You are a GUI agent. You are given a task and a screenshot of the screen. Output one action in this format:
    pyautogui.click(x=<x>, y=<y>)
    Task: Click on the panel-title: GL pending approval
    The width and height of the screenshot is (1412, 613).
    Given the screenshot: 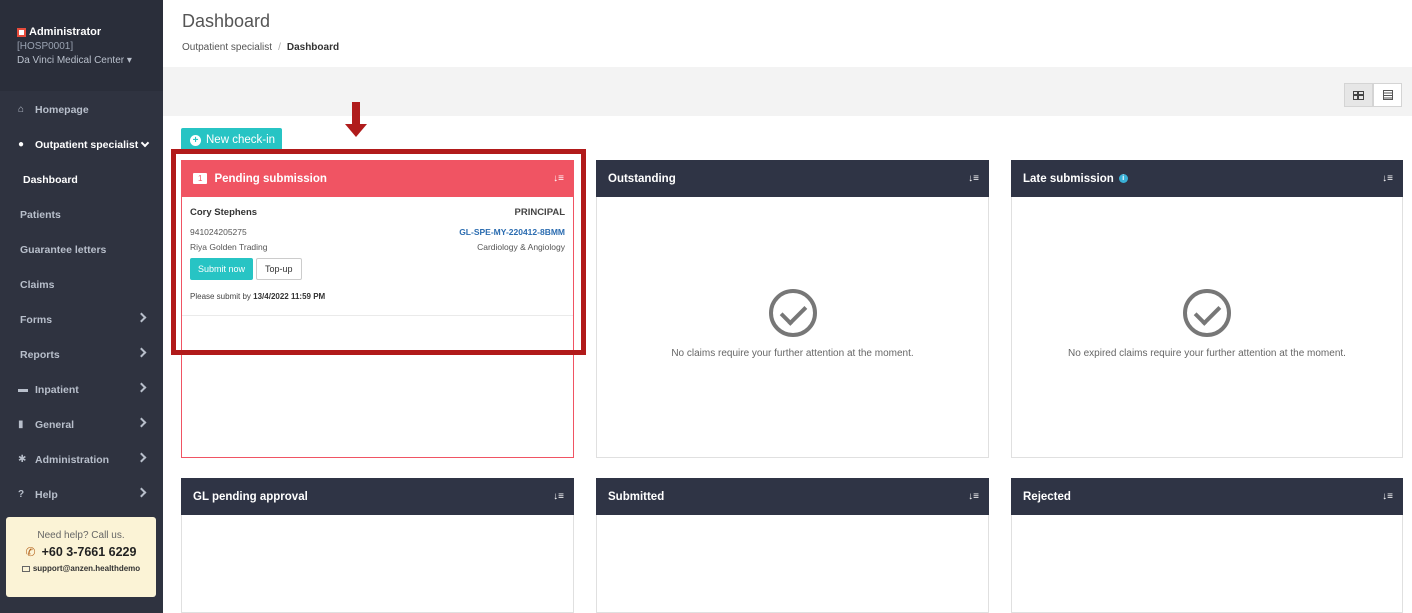 What is the action you would take?
    pyautogui.click(x=250, y=496)
    